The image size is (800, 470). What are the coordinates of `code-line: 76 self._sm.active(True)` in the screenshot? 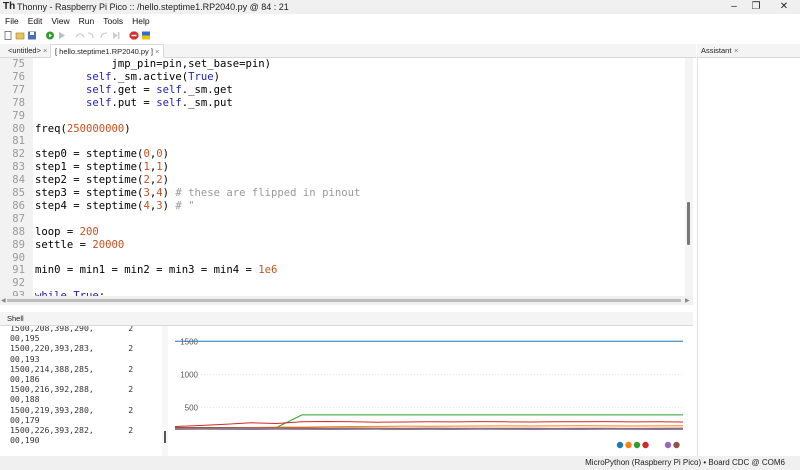 It's located at (345, 77).